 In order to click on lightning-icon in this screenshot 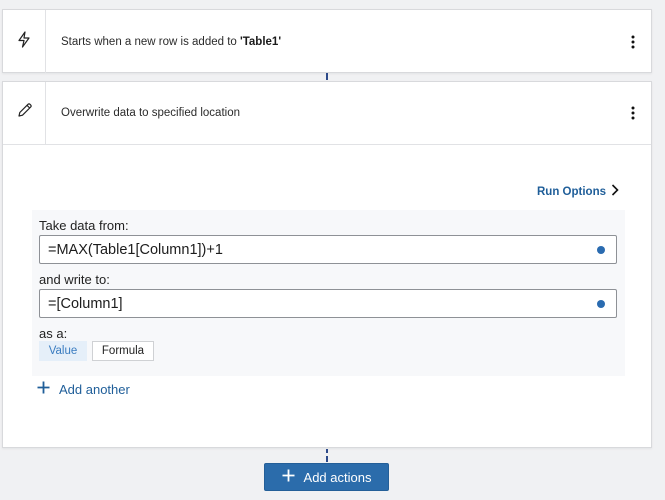, I will do `click(24, 41)`.